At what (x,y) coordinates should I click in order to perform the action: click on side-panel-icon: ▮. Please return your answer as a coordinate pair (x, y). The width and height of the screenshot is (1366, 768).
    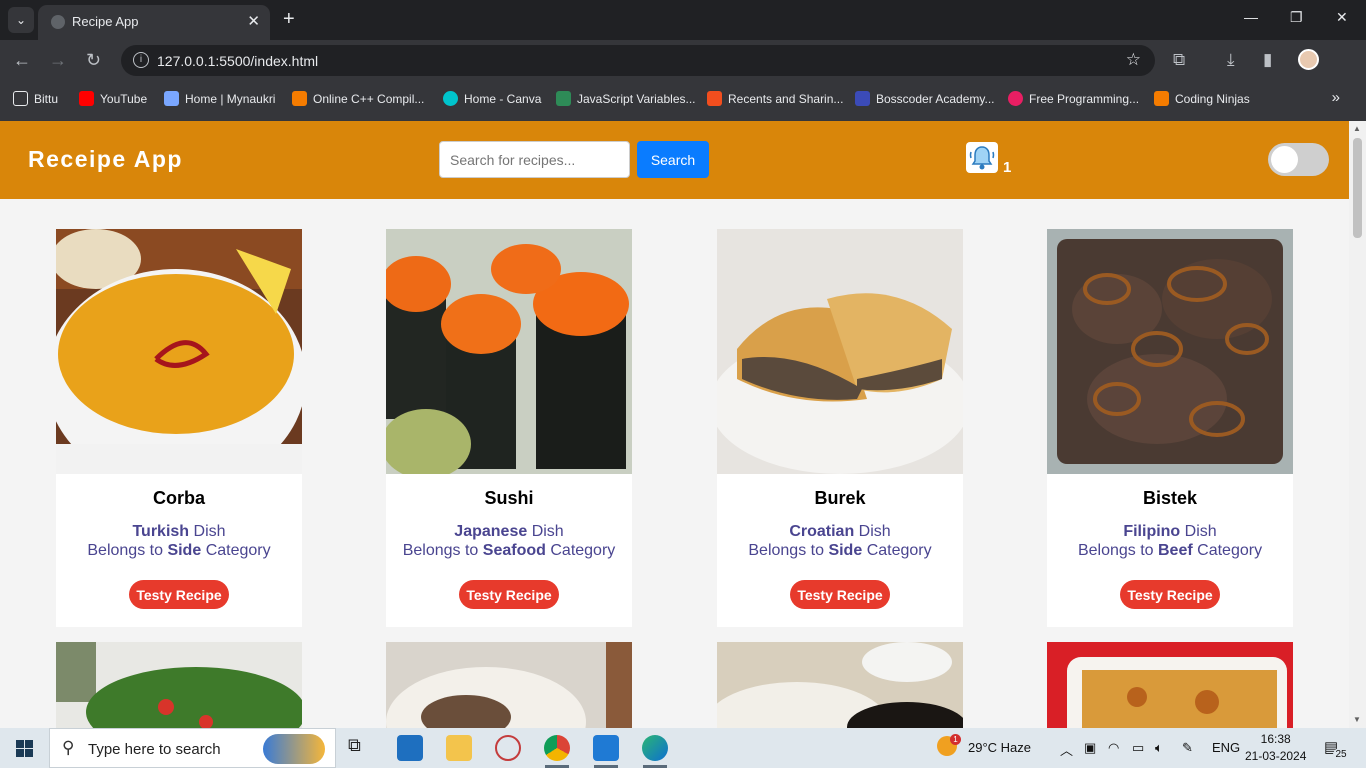
    Looking at the image, I should click on (1267, 60).